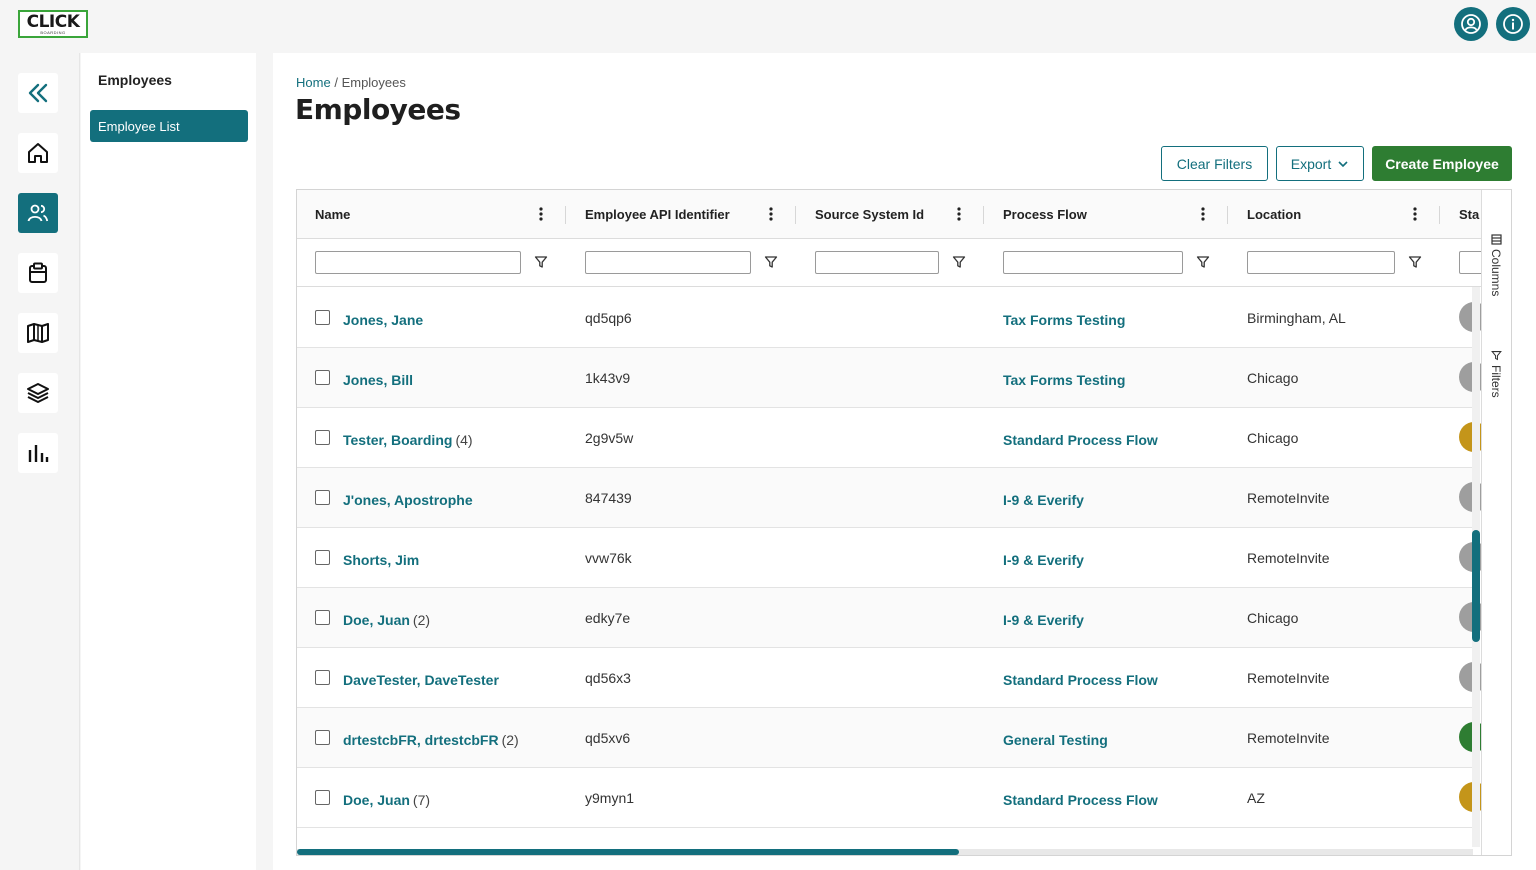  Describe the element at coordinates (169, 126) in the screenshot. I see `subnav-item-employee-list: Employee List` at that location.